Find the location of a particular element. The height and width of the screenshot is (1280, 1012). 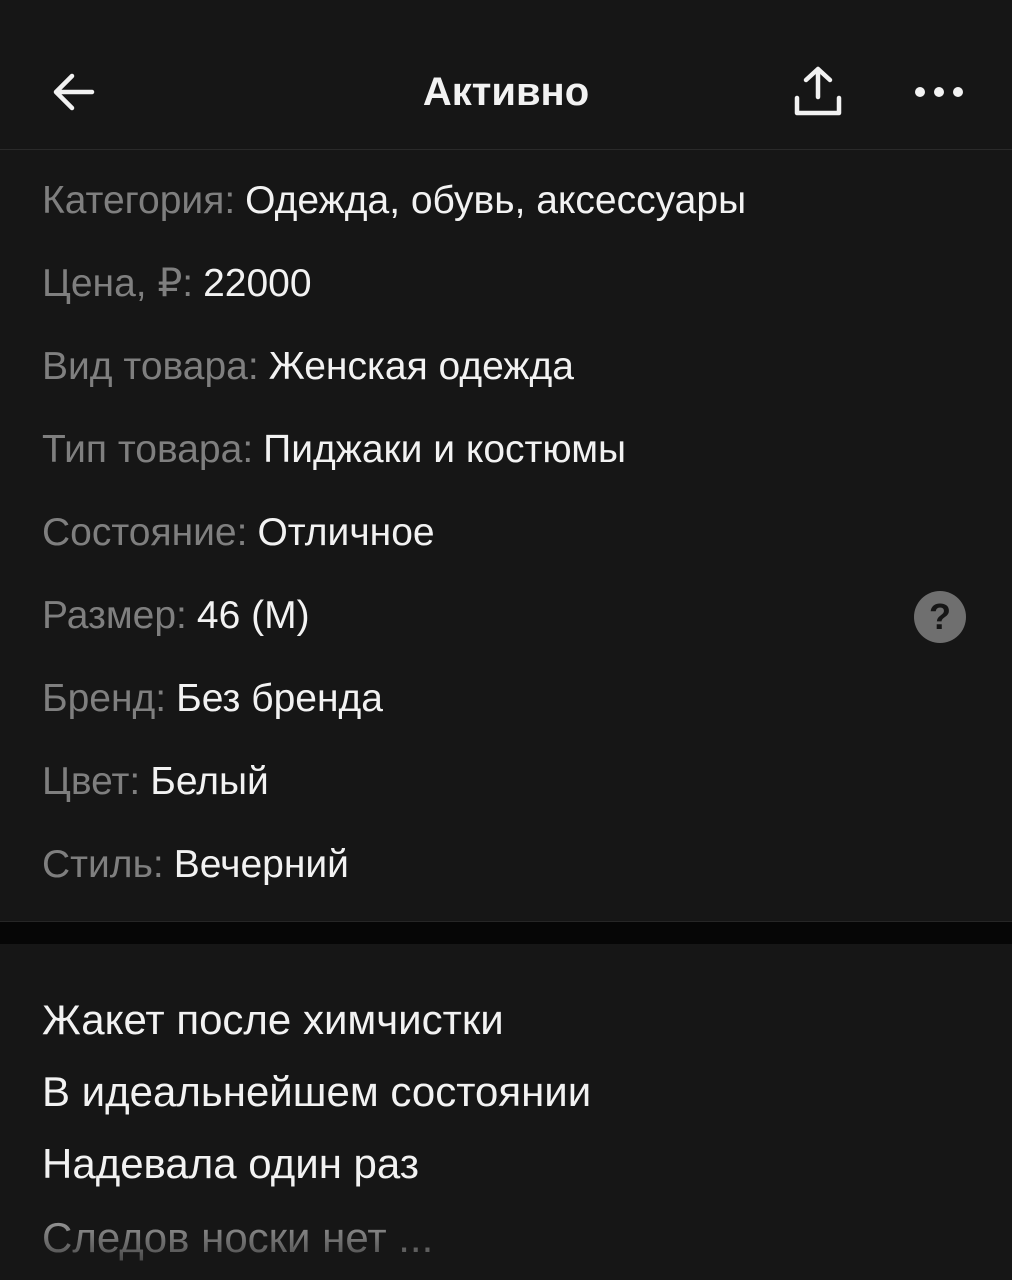

param-value: Вечерний is located at coordinates (261, 864).